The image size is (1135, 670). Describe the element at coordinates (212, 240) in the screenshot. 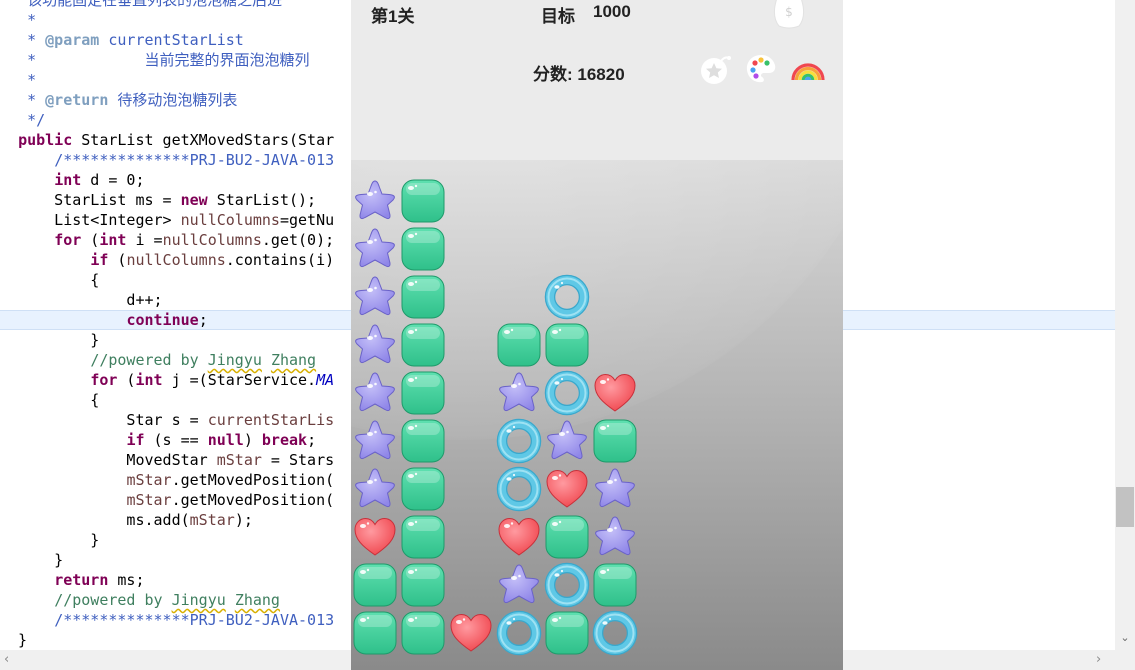

I see `code-token: nullColumns` at that location.